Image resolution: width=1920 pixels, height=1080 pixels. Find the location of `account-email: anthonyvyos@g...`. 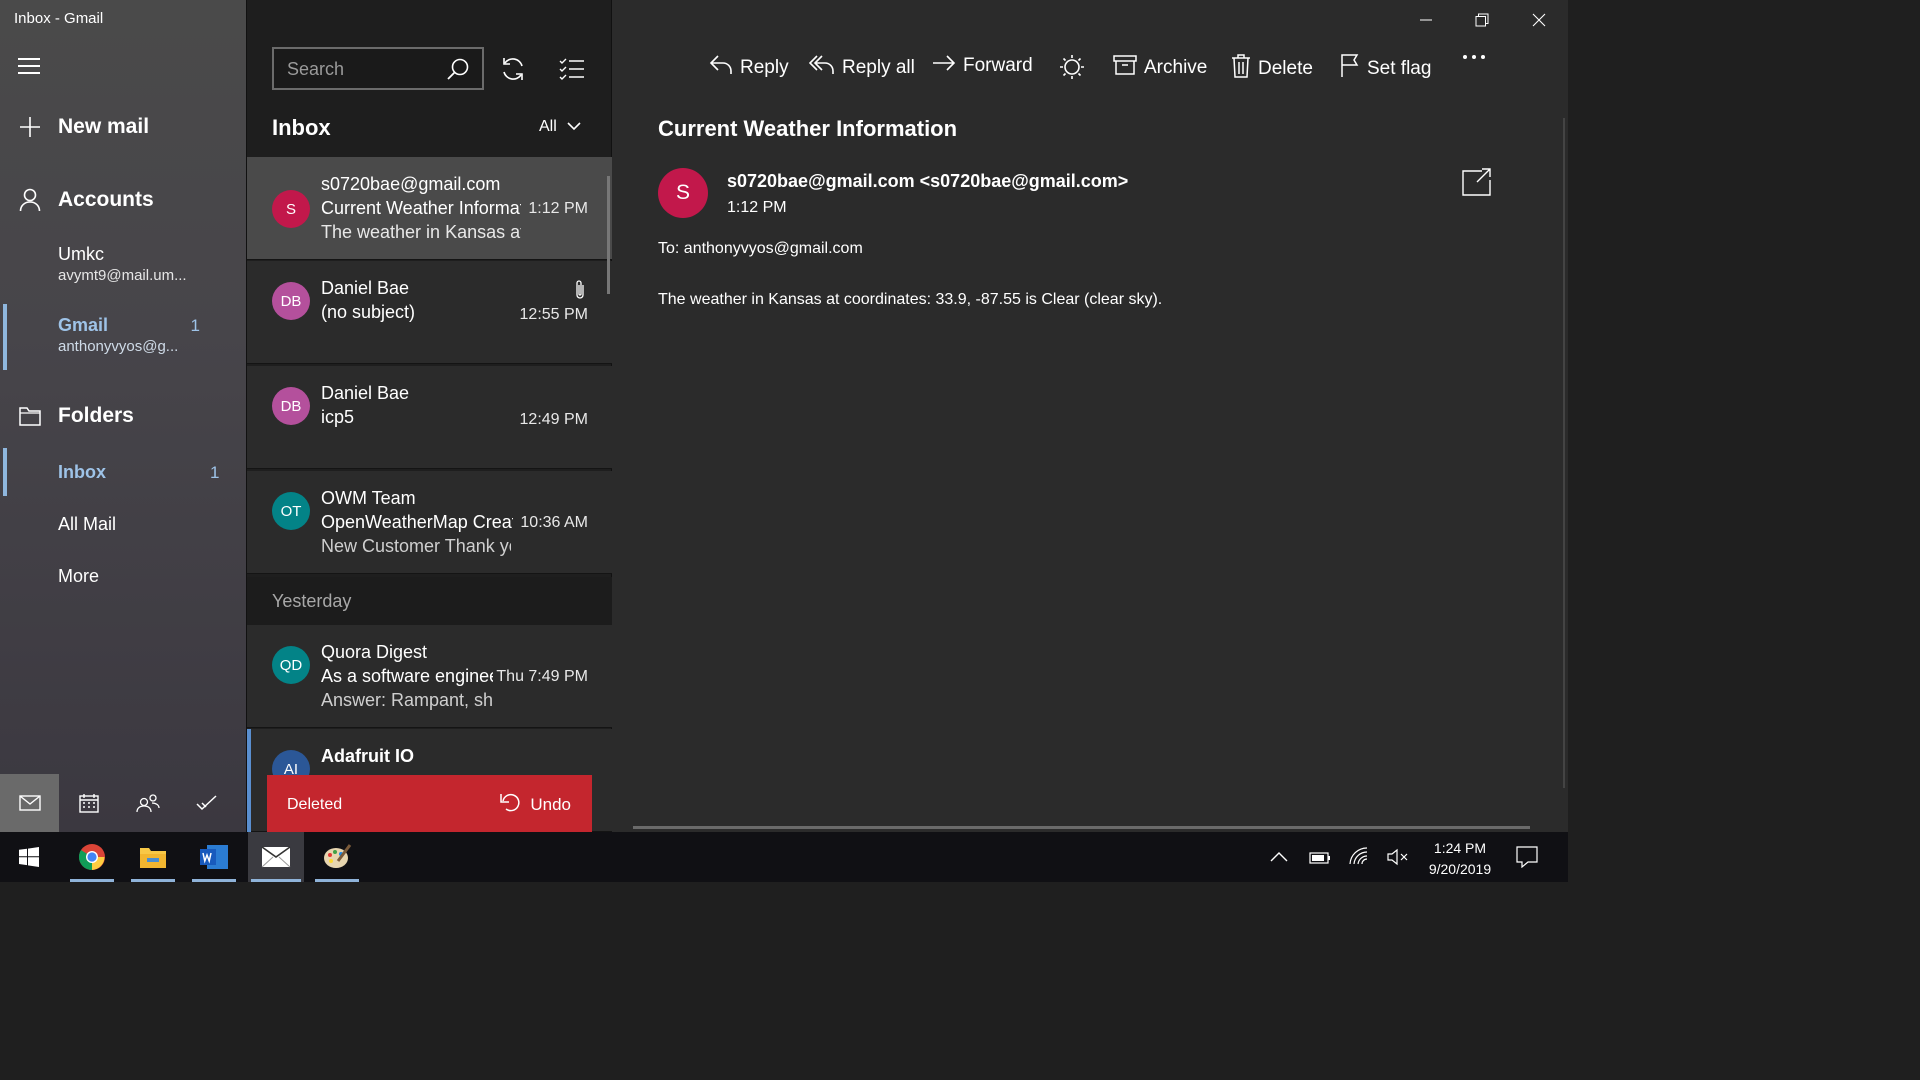

account-email: anthonyvyos@g... is located at coordinates (118, 346).